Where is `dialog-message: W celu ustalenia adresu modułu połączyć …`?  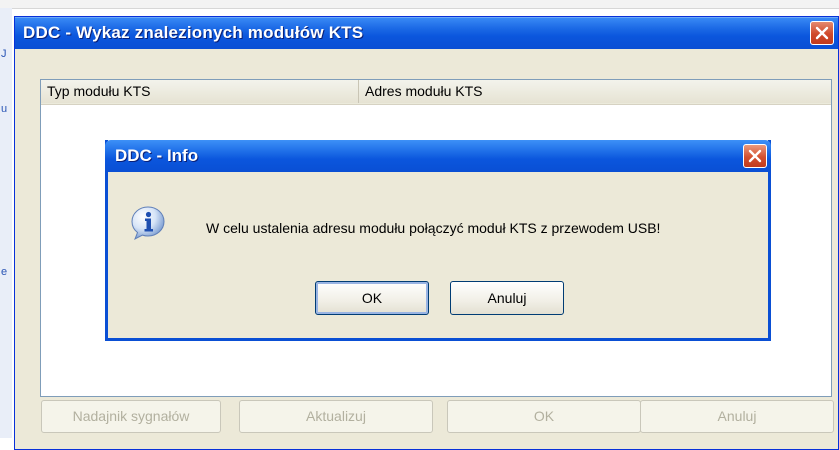
dialog-message: W celu ustalenia adresu modułu połączyć … is located at coordinates (433, 228).